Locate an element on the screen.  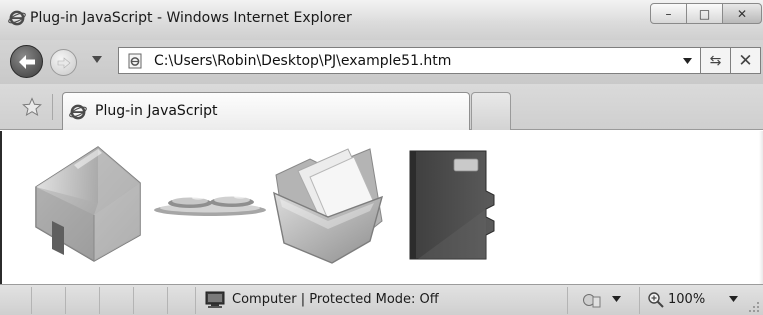
notebook-icon is located at coordinates (452, 205).